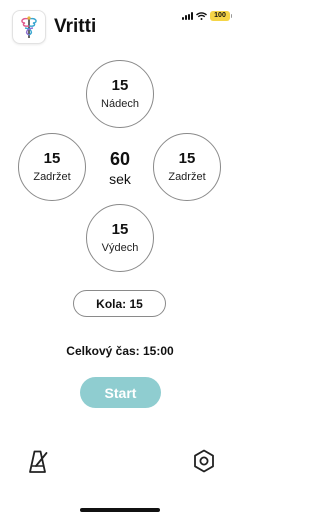 The width and height of the screenshot is (320, 519). What do you see at coordinates (201, 16) in the screenshot?
I see `wifi-icon` at bounding box center [201, 16].